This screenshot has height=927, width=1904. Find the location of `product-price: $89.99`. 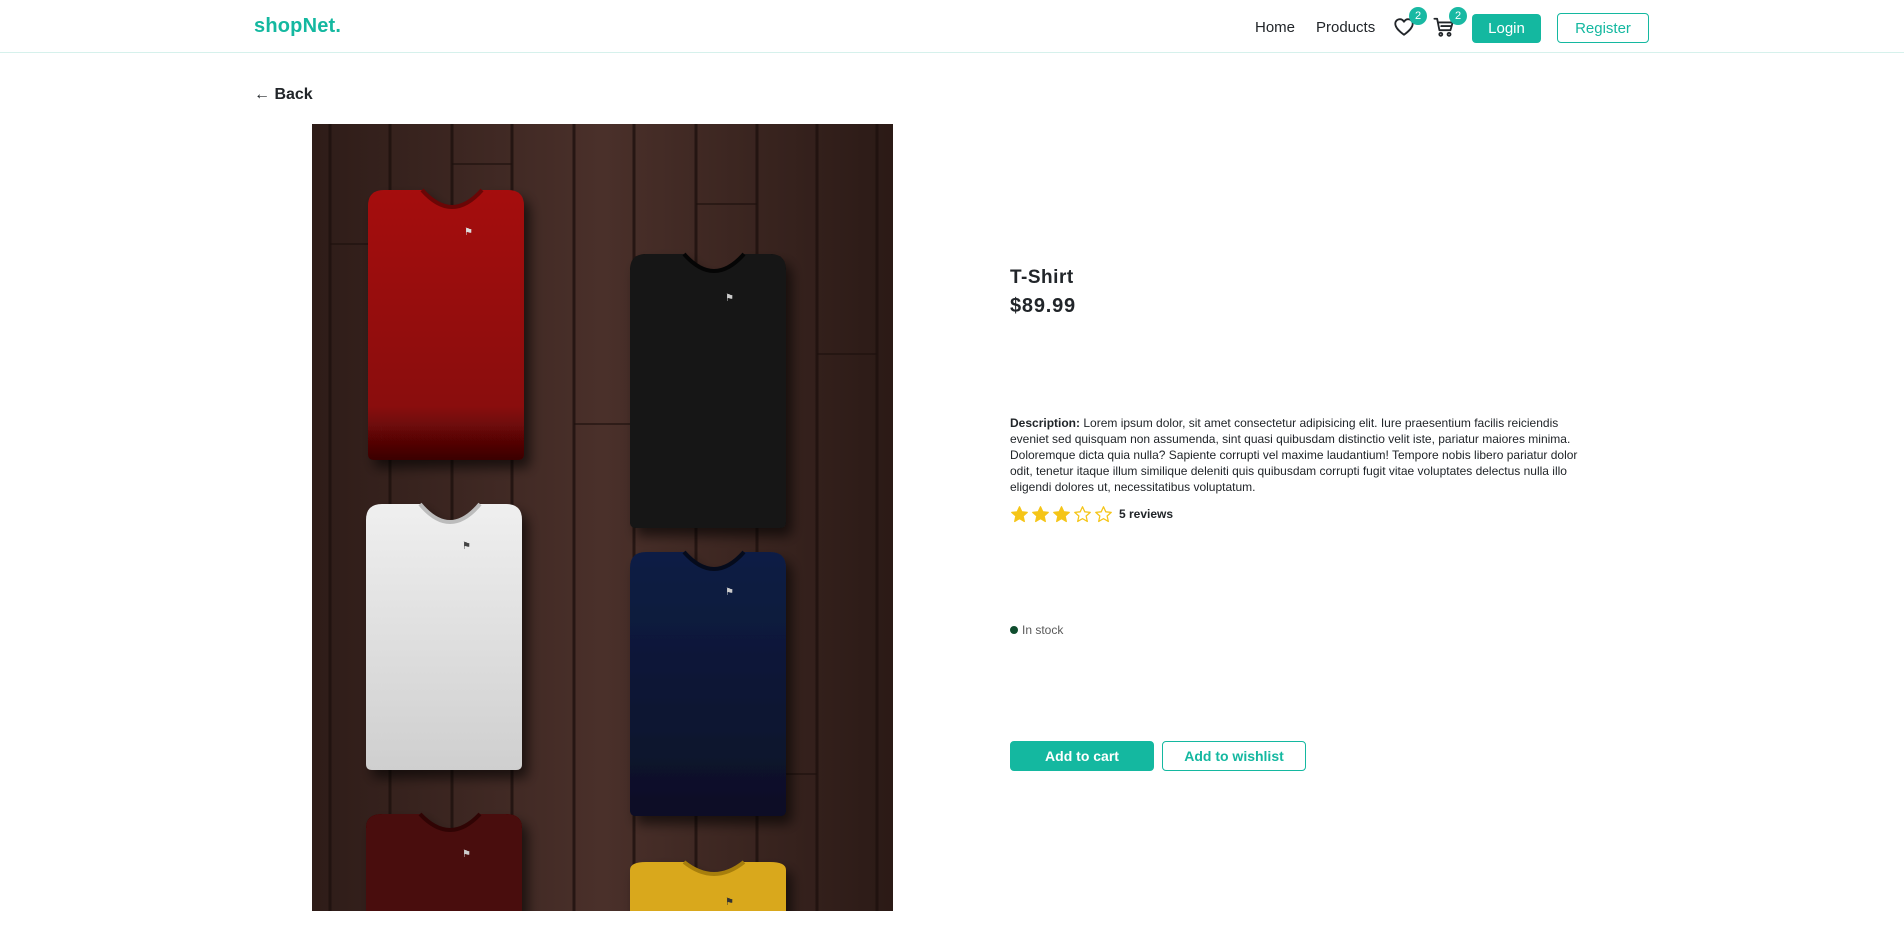

product-price: $89.99 is located at coordinates (1043, 306).